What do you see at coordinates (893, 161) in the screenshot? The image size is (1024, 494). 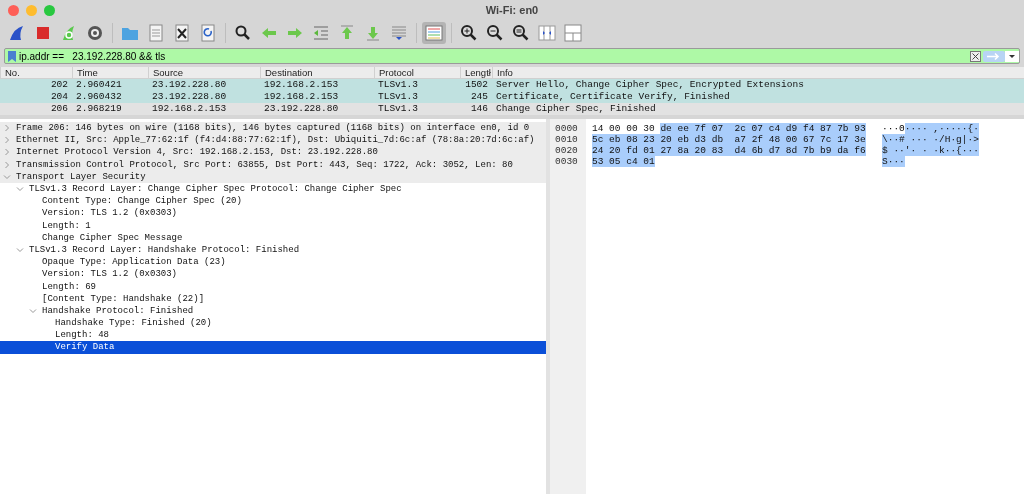 I see `highlighted-ascii-bytes: S···` at bounding box center [893, 161].